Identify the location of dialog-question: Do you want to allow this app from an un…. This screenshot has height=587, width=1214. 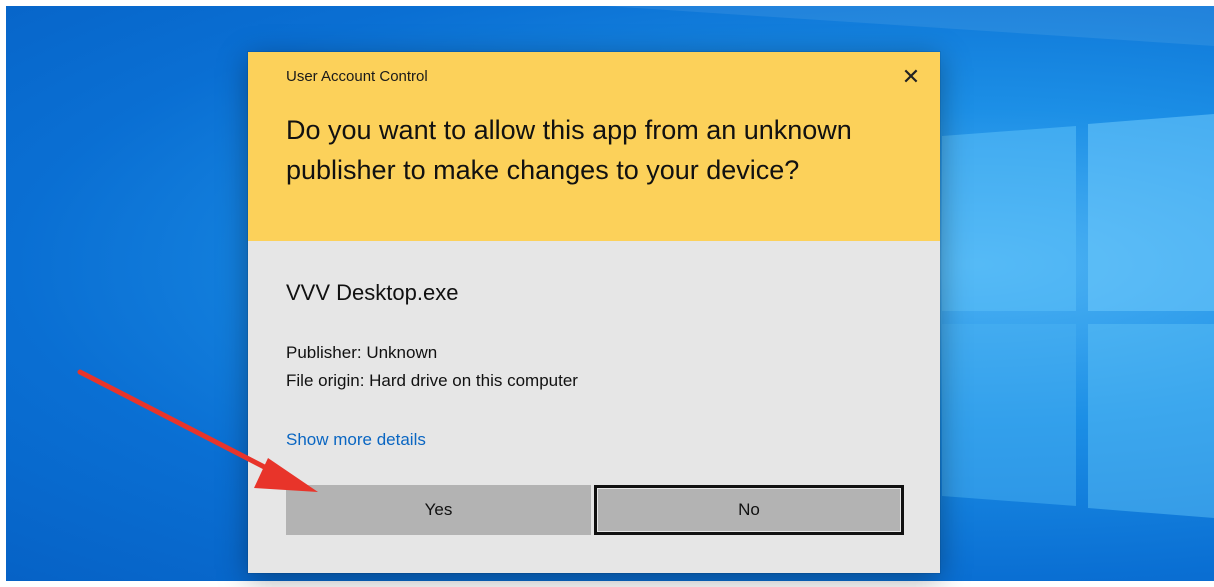
(569, 150).